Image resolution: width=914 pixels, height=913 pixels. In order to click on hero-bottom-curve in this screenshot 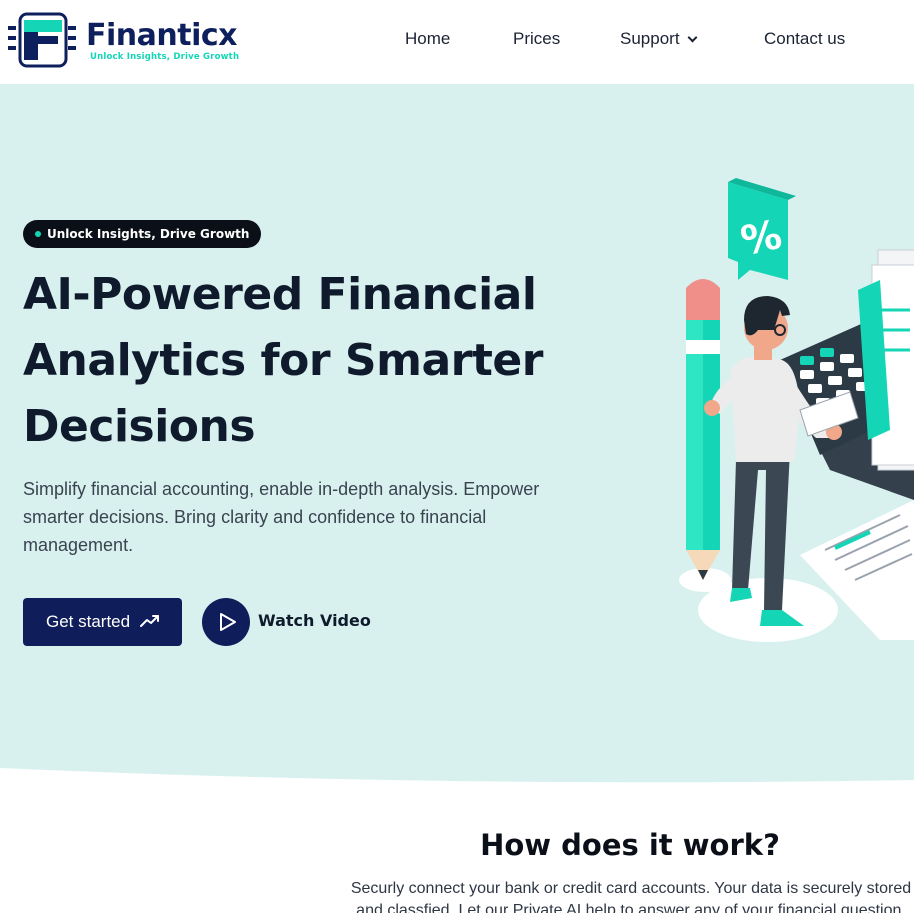, I will do `click(457, 784)`.